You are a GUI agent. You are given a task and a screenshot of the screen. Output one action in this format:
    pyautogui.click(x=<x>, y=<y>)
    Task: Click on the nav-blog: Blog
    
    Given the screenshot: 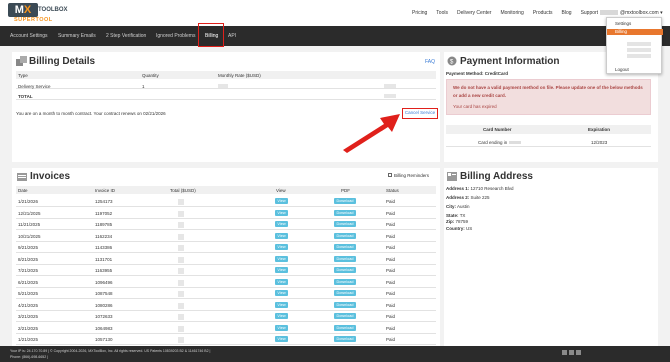 What is the action you would take?
    pyautogui.click(x=567, y=13)
    